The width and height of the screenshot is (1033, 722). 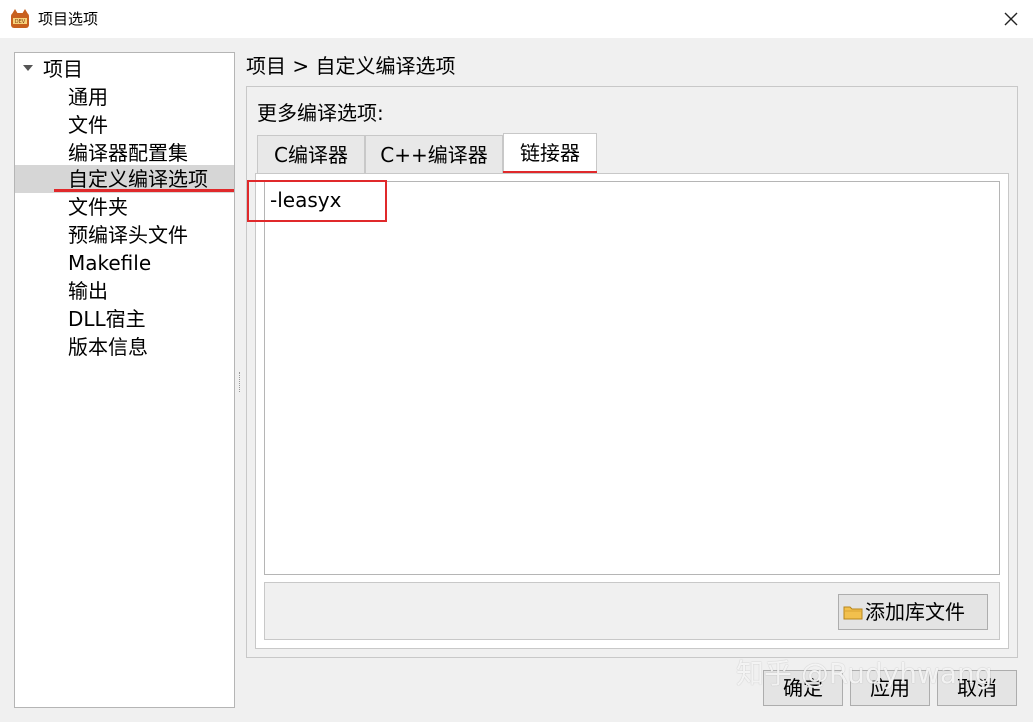 I want to click on tree-item-output: 输出, so click(x=124, y=291).